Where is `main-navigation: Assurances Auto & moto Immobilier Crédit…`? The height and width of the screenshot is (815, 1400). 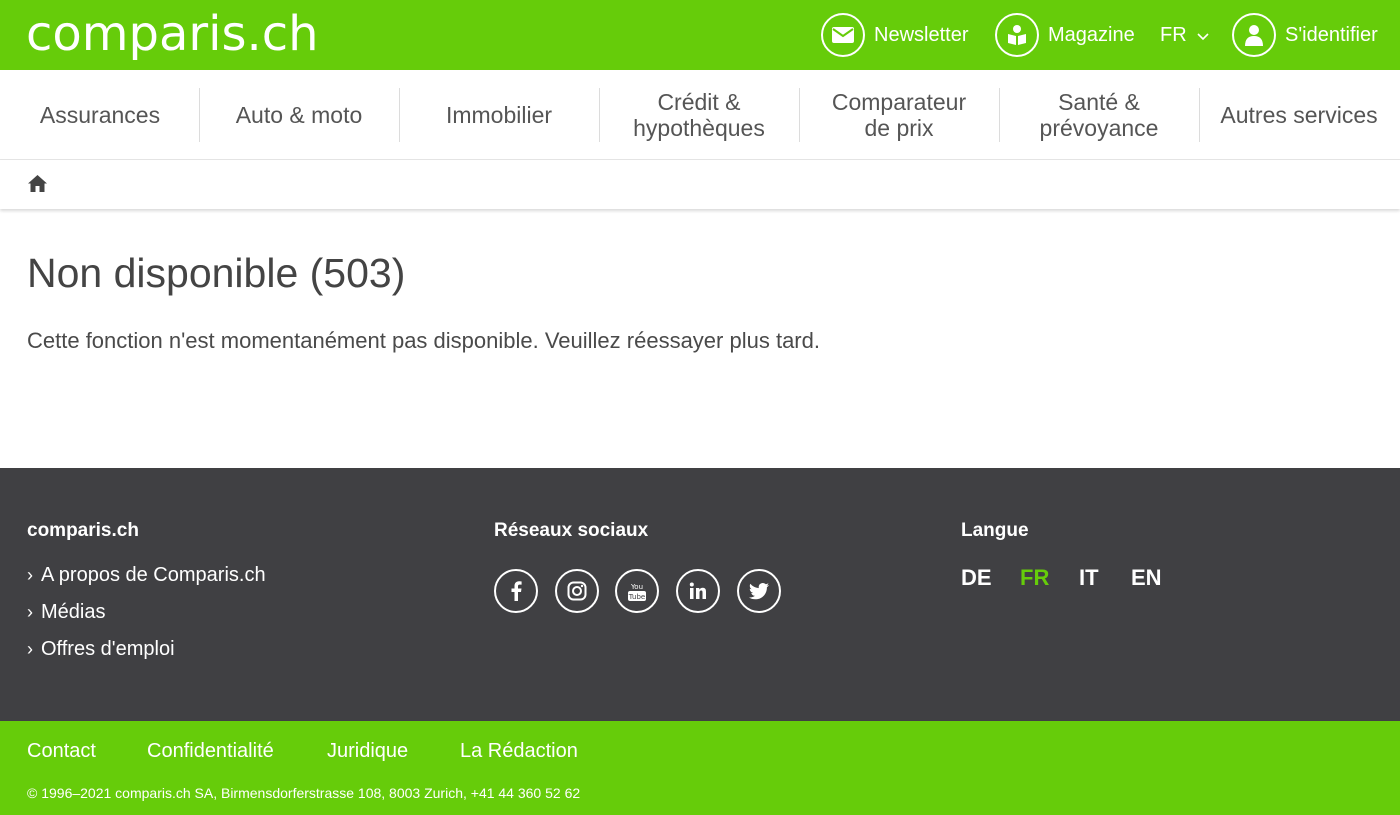 main-navigation: Assurances Auto & moto Immobilier Crédit… is located at coordinates (700, 115).